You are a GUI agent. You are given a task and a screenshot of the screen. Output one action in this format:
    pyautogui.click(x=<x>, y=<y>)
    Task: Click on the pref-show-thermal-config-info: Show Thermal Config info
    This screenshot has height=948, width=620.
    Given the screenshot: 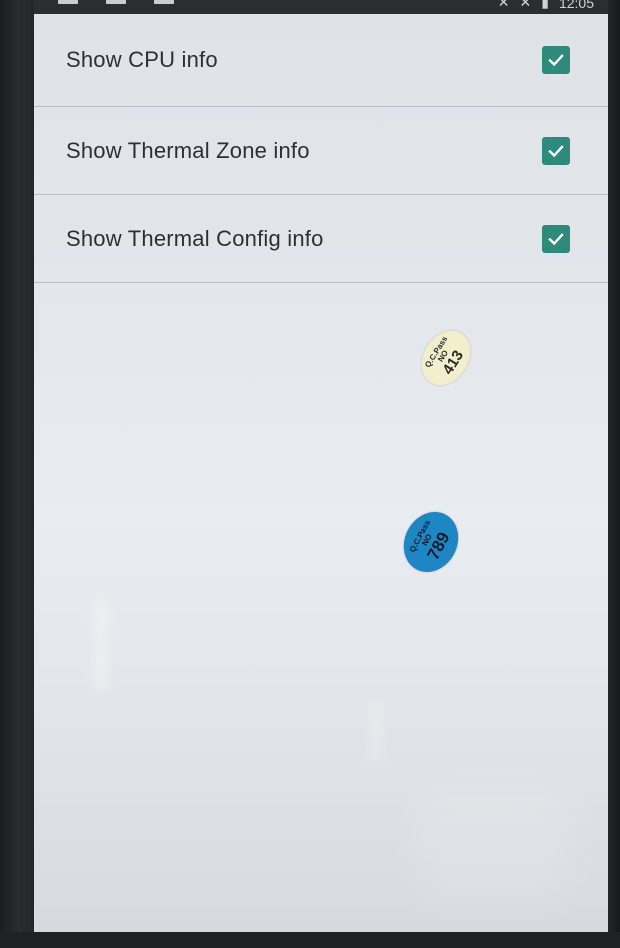 What is the action you would take?
    pyautogui.click(x=321, y=239)
    